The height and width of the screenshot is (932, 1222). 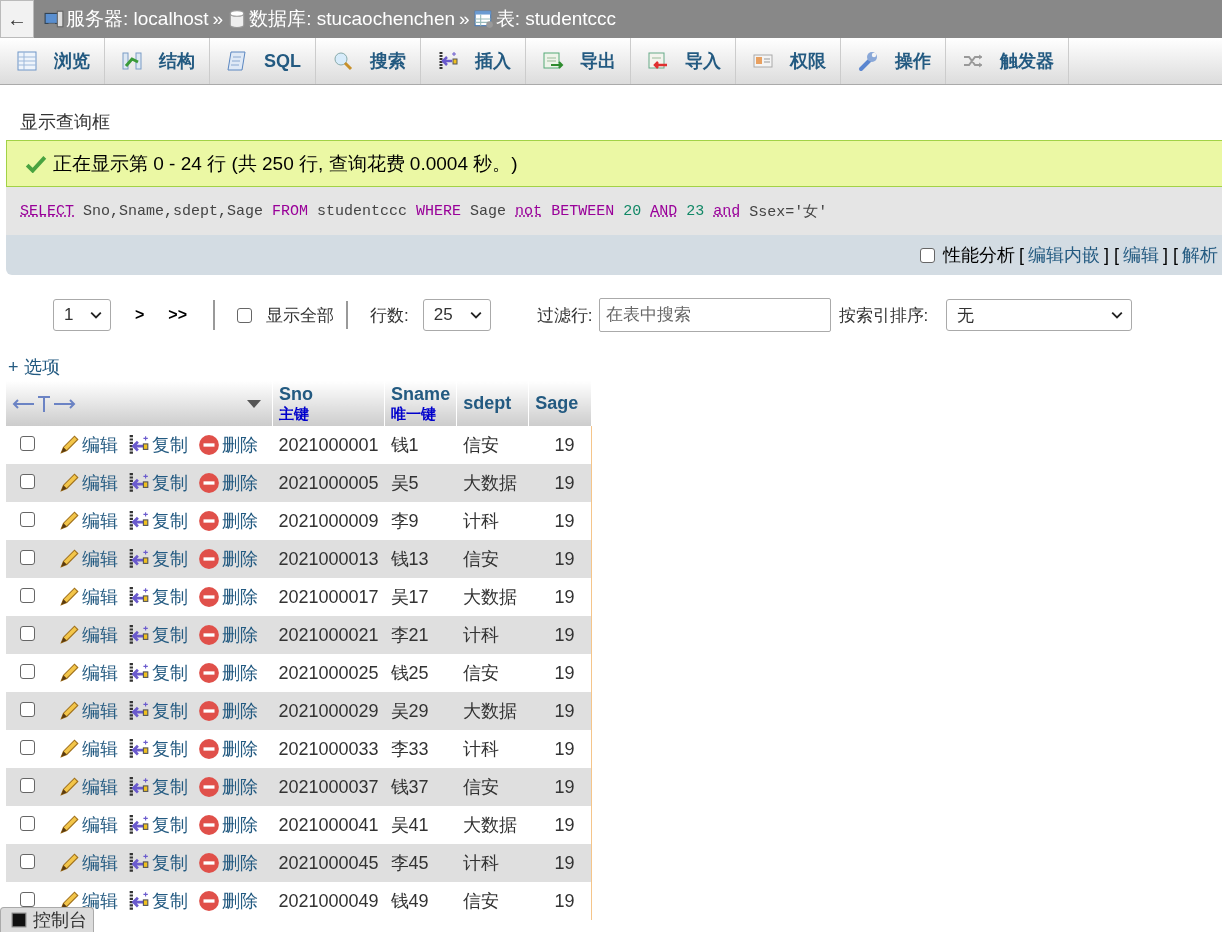 What do you see at coordinates (352, 19) in the screenshot?
I see `breadcrumb-link: 数据库: stucaochenchen` at bounding box center [352, 19].